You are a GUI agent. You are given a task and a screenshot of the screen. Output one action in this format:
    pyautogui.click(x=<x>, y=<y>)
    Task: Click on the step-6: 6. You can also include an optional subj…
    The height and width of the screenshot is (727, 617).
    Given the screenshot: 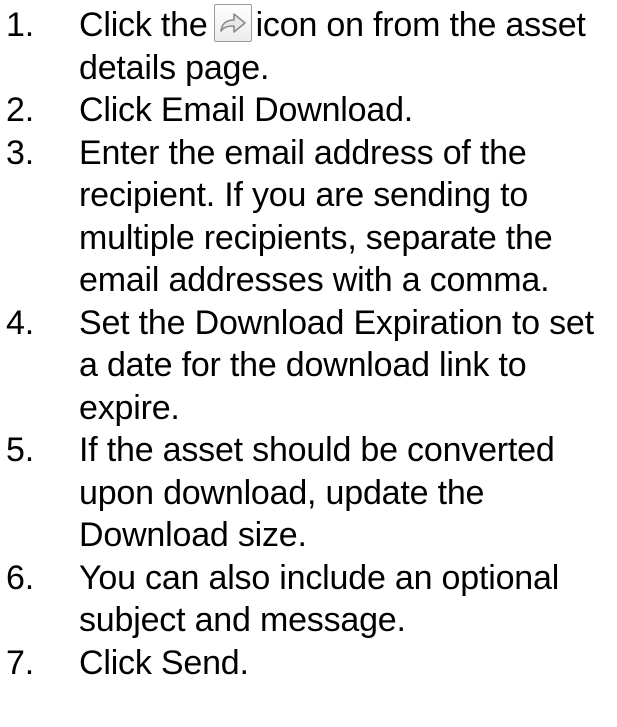 What is the action you would take?
    pyautogui.click(x=308, y=599)
    